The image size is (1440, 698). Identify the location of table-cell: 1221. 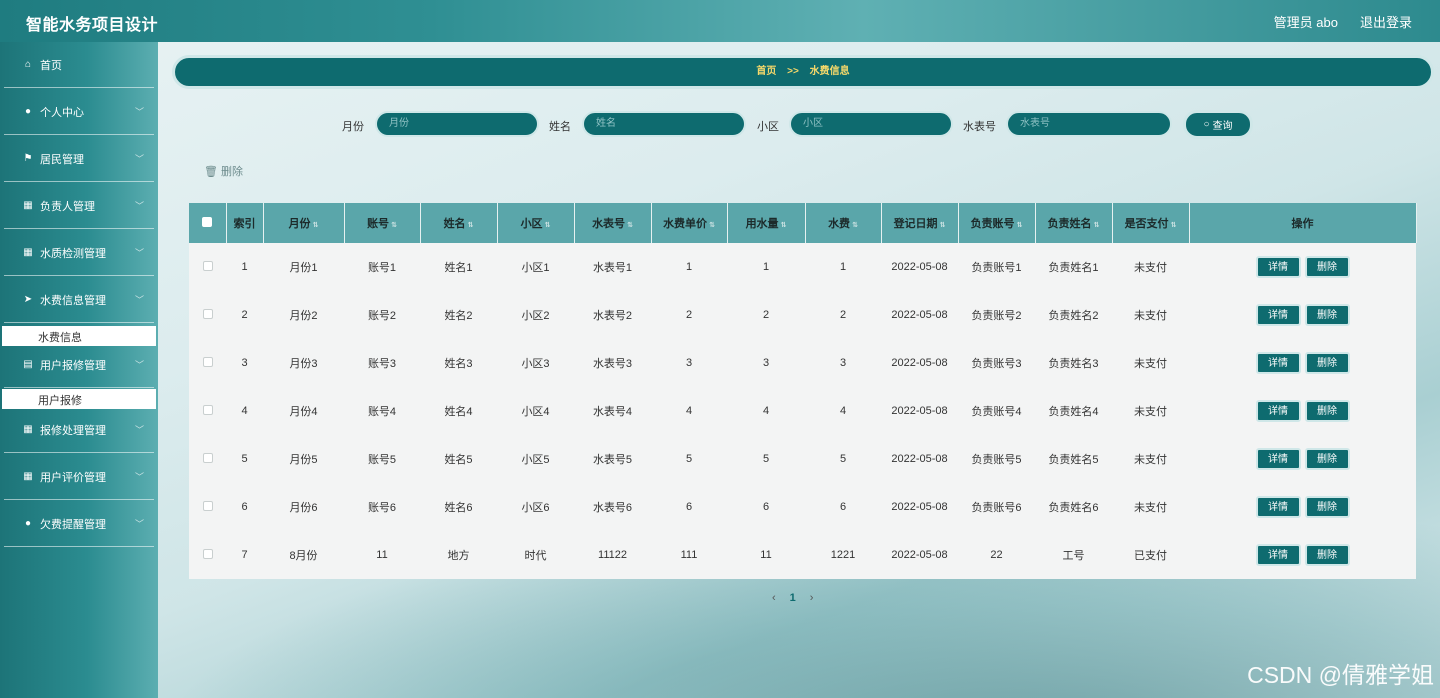
(843, 555).